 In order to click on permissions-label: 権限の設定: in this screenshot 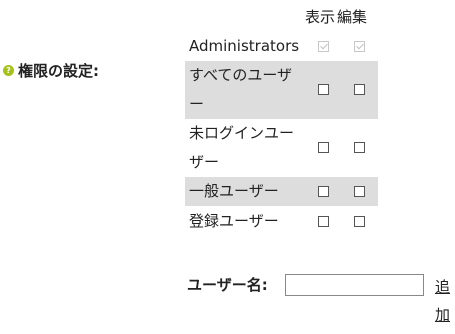, I will do `click(58, 71)`.